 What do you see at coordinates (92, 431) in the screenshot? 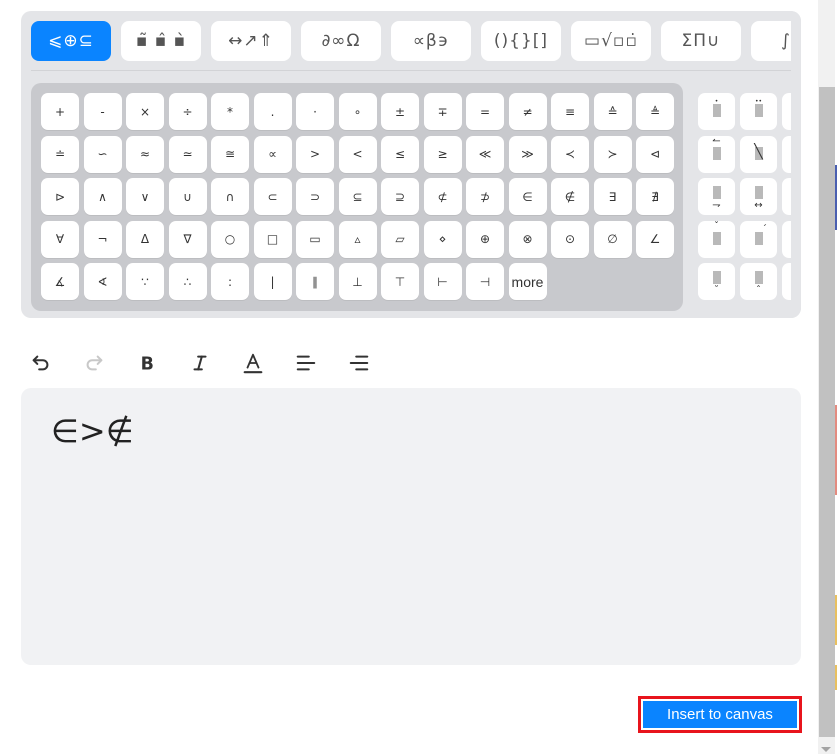
I see `formula-content: ∈>∉` at bounding box center [92, 431].